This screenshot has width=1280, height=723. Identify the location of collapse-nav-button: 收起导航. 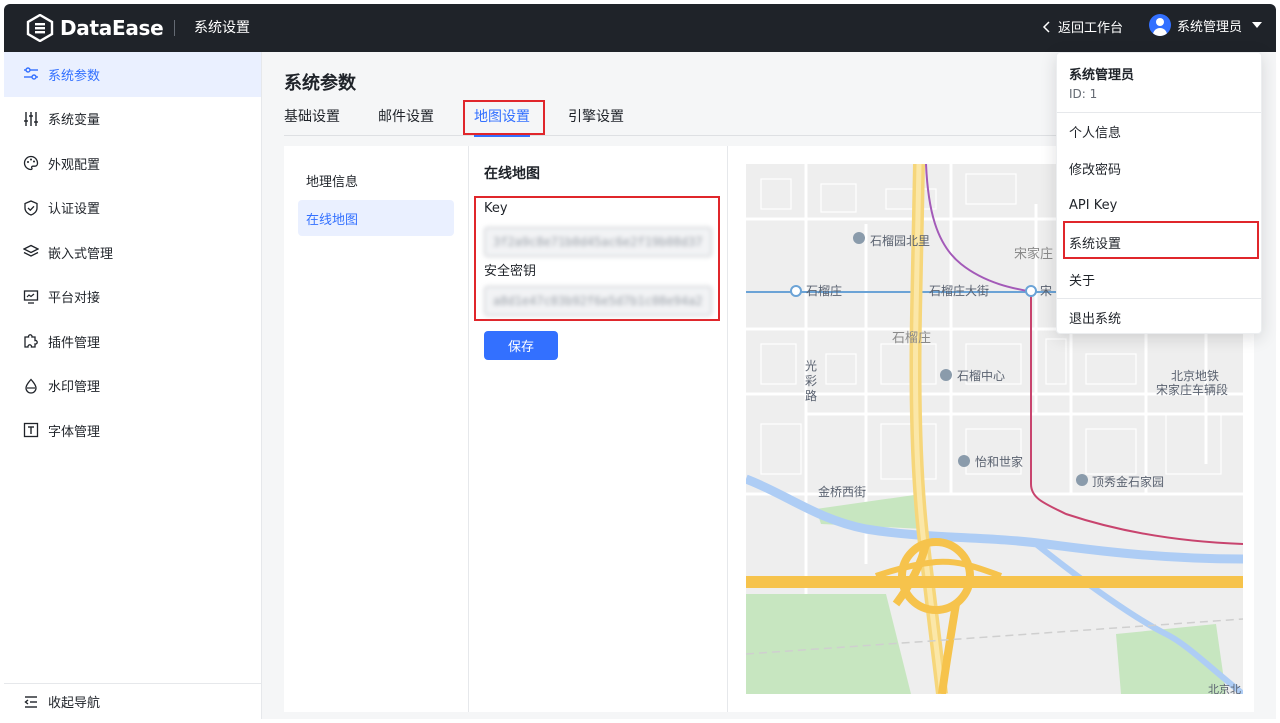
(132, 701).